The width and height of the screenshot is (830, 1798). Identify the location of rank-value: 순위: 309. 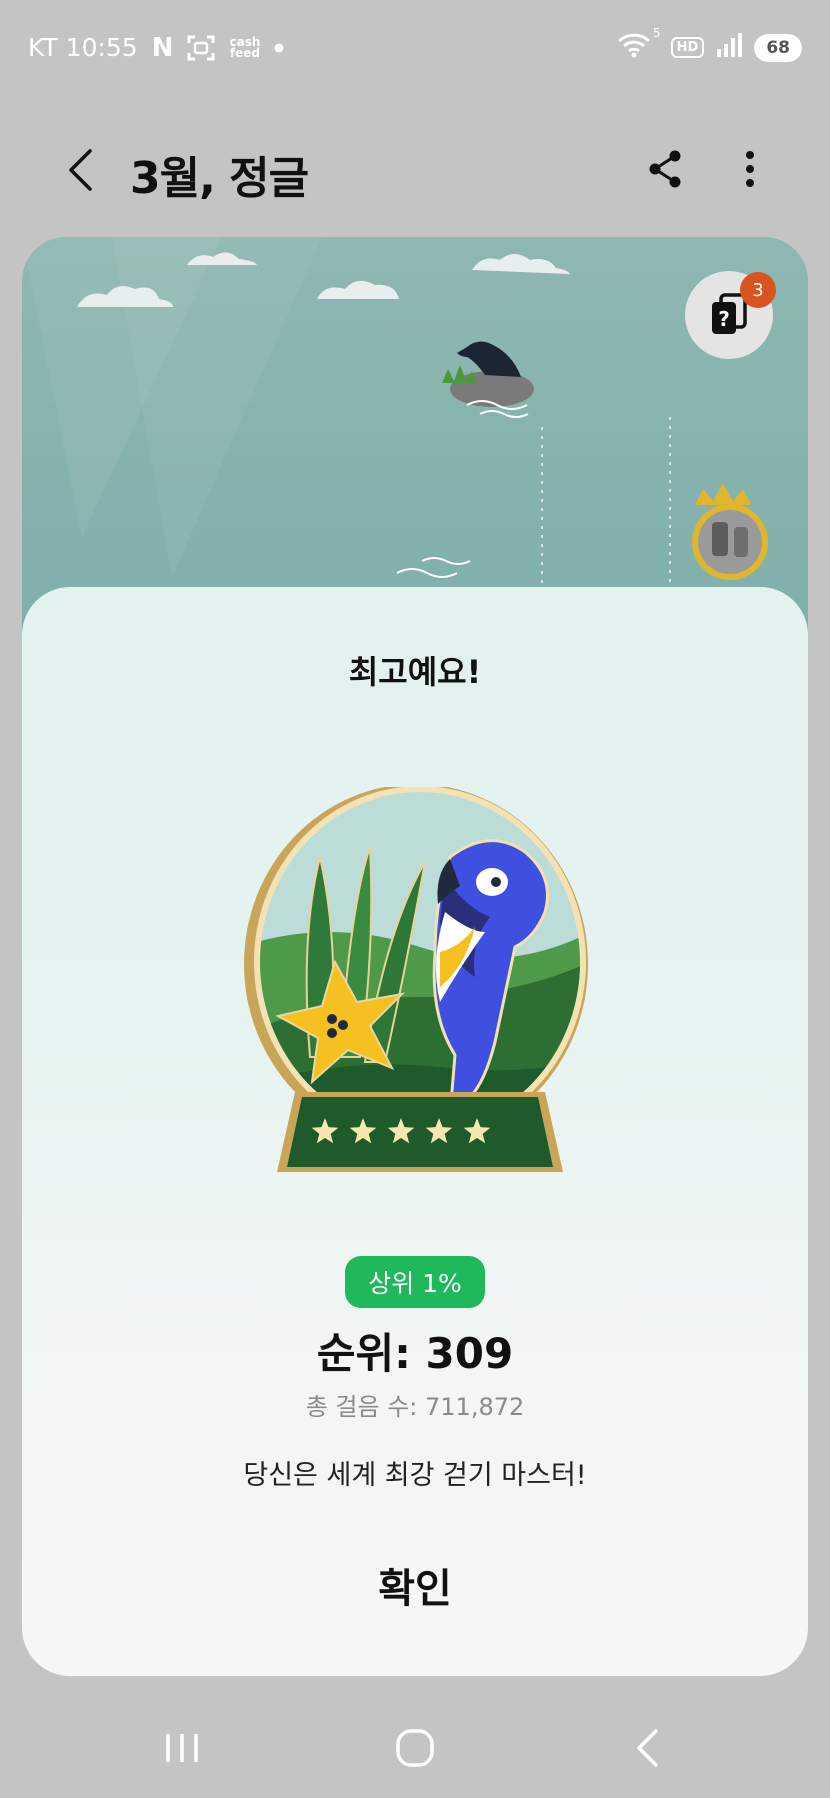
(415, 1353).